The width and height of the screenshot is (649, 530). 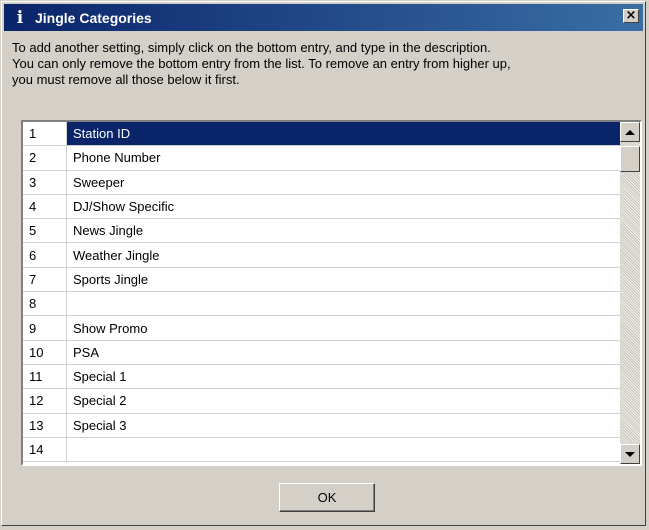 I want to click on row-number: 8, so click(x=45, y=304).